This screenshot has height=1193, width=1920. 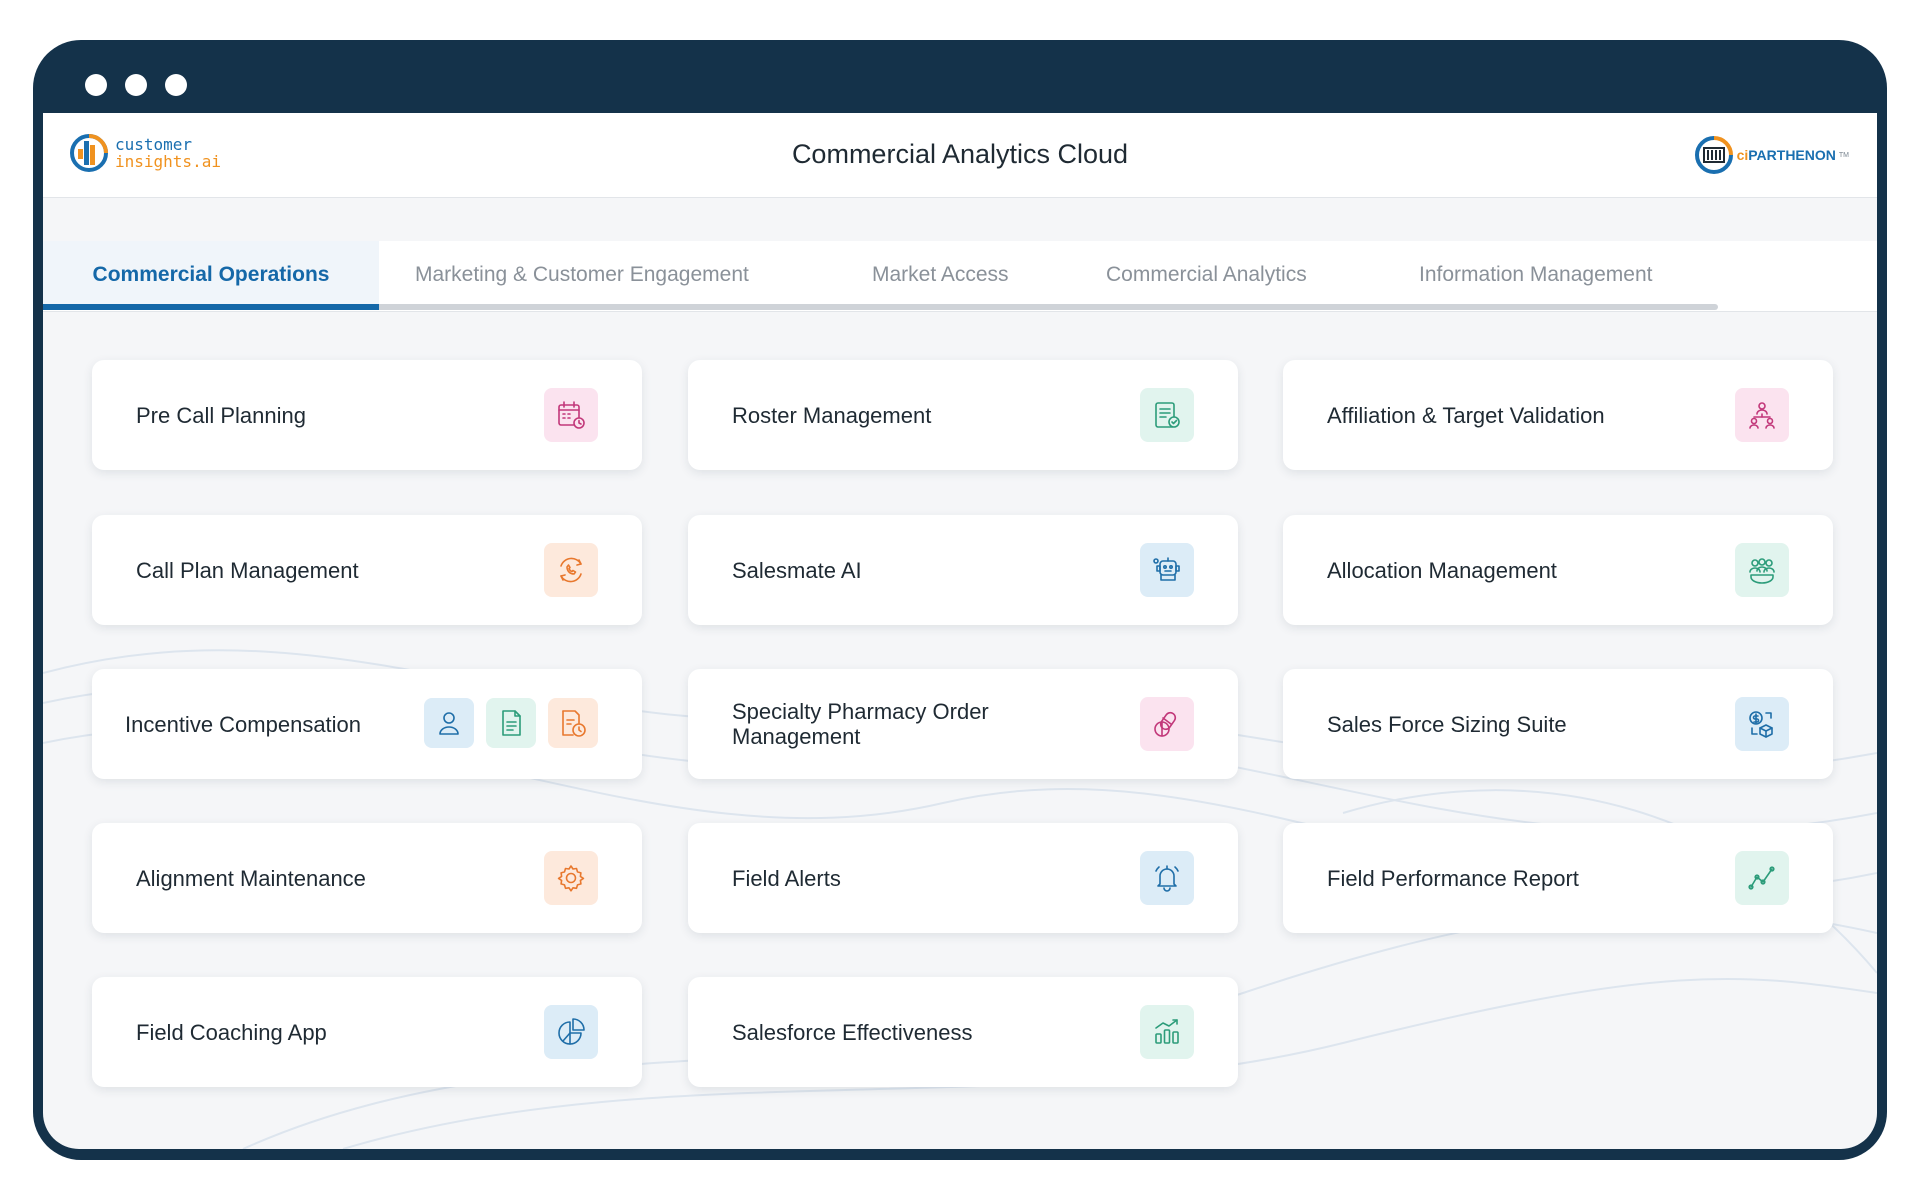 I want to click on card-field-performance-report: Field Performance Report, so click(x=1558, y=878).